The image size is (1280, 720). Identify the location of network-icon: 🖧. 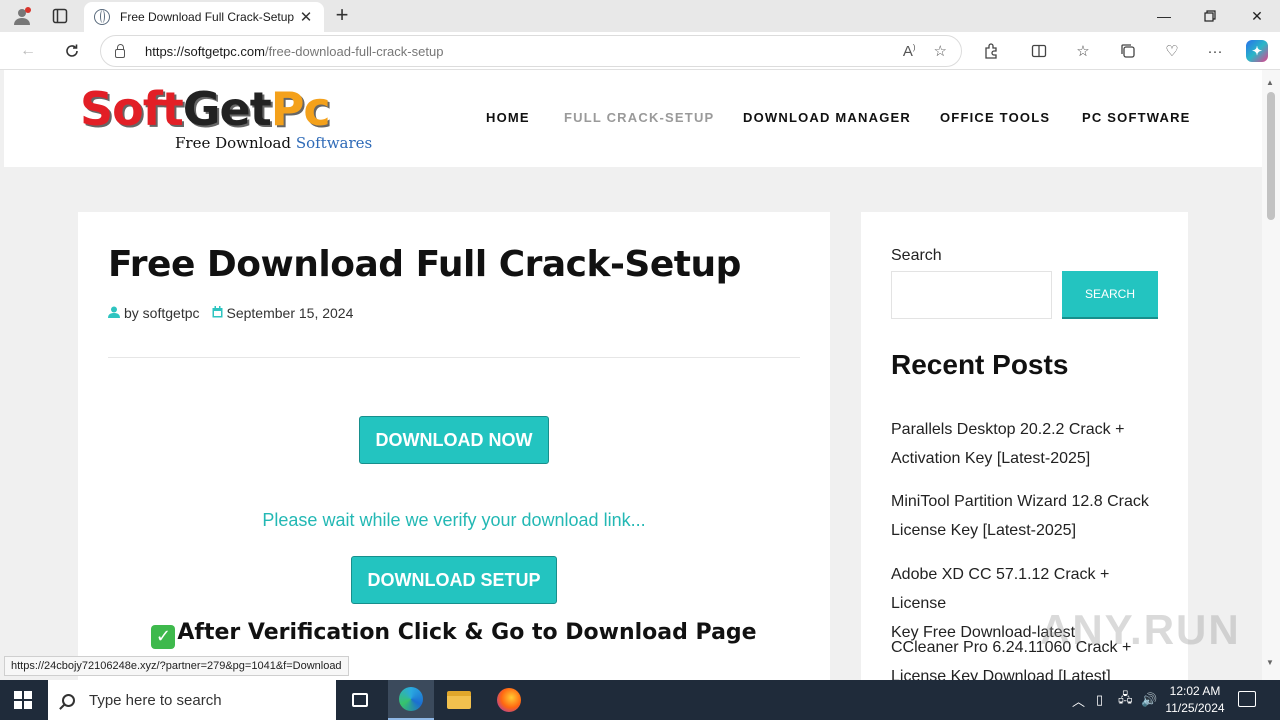
(1125, 700).